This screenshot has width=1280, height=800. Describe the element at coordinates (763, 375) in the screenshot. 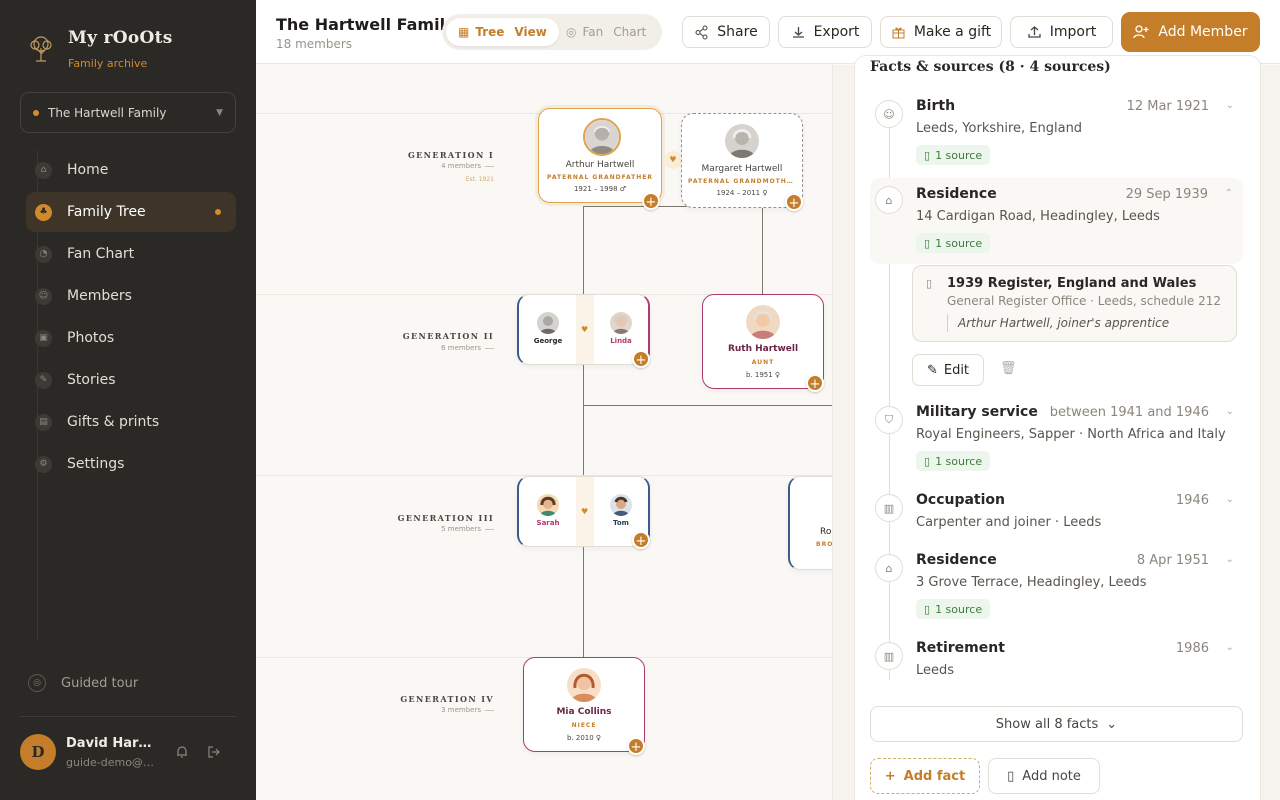

I see `person-dates: b. 1951 ♀` at that location.